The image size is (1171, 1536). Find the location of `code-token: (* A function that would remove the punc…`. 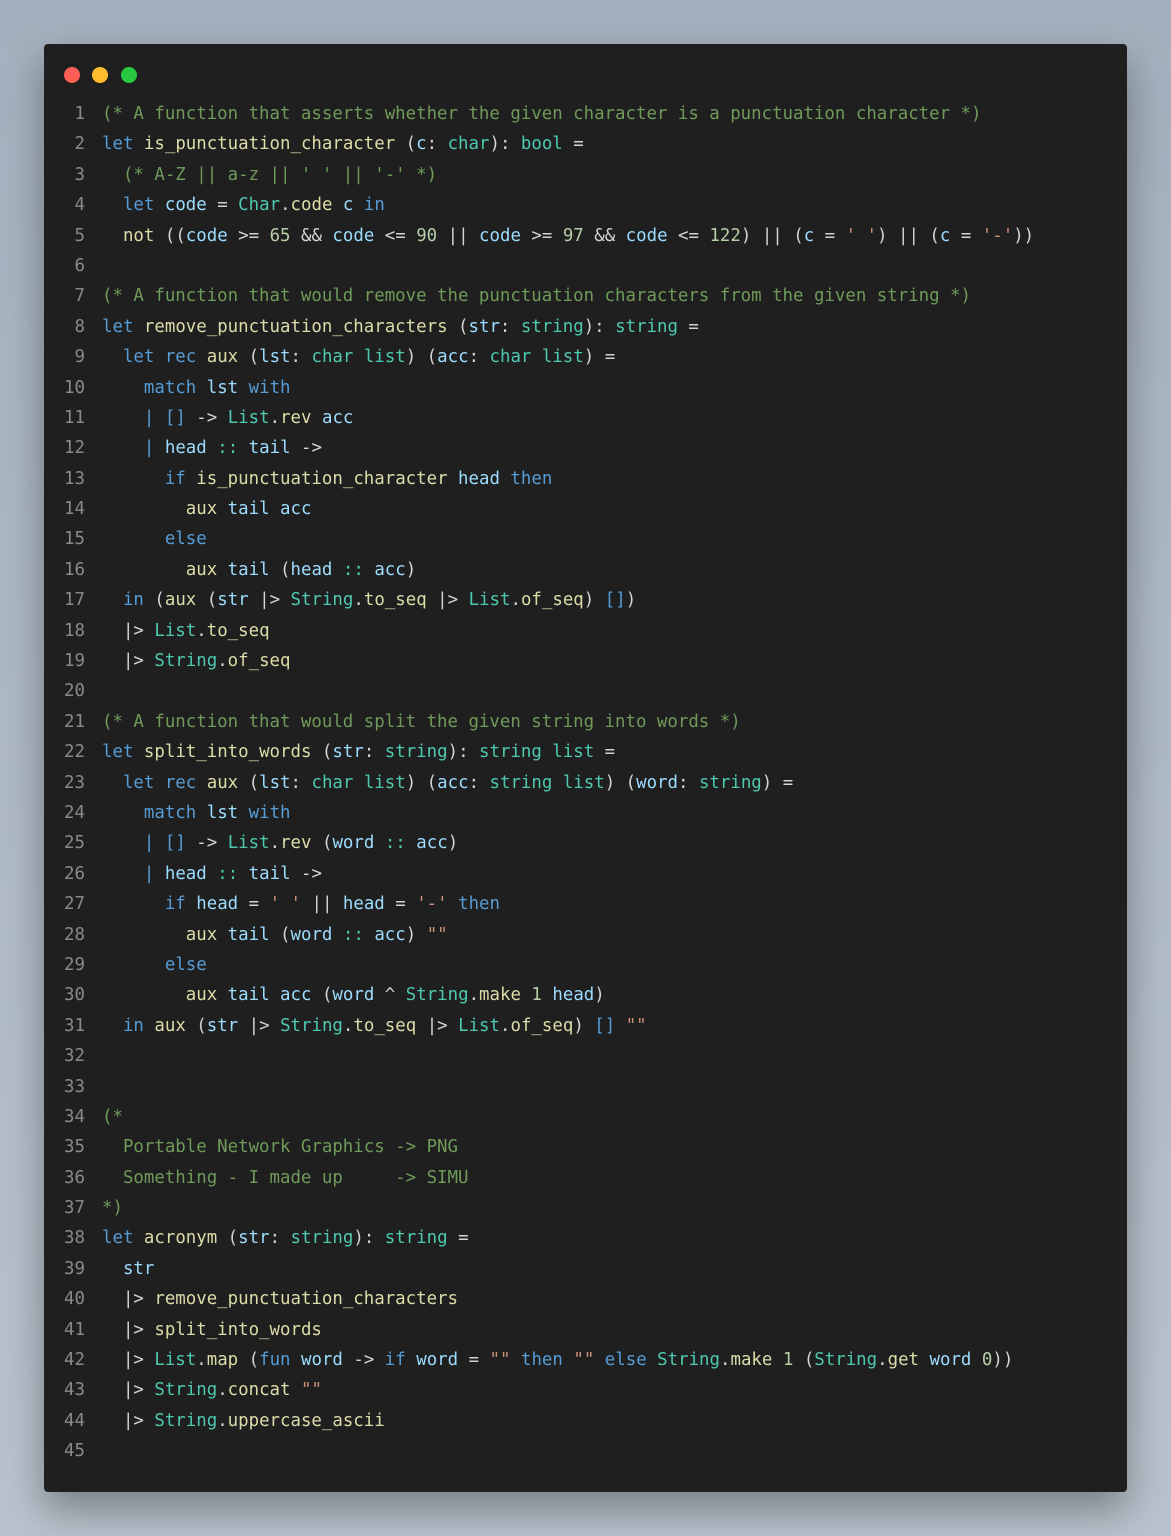

code-token: (* A function that would remove the punc… is located at coordinates (537, 296).